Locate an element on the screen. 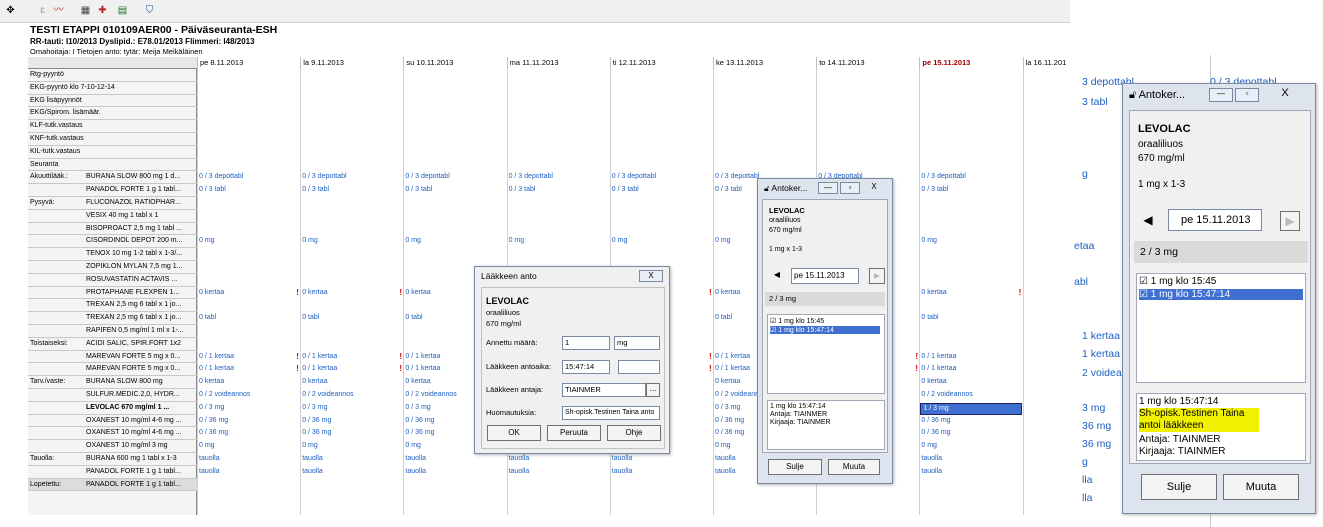 The image size is (1323, 527). minimize-icon: — is located at coordinates (828, 188).